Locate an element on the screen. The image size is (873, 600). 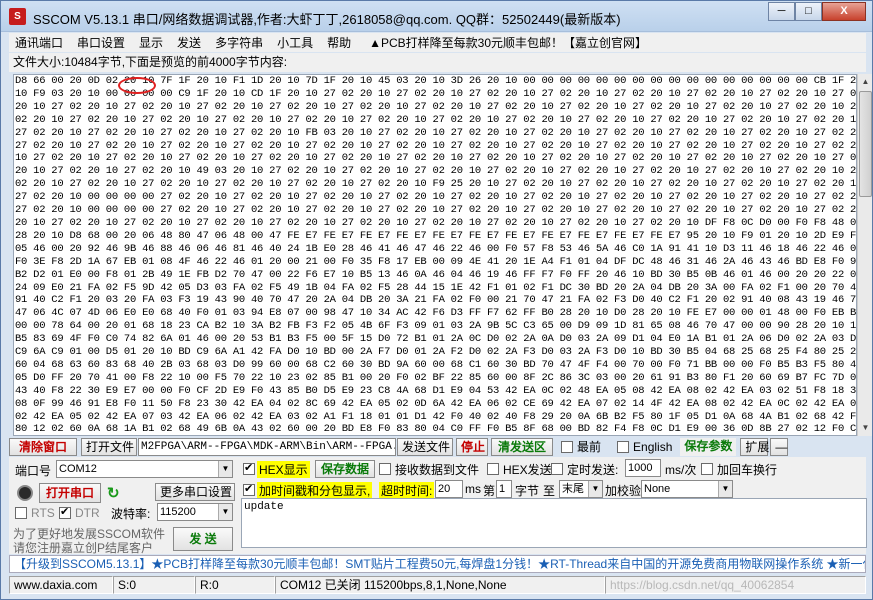
hex-display-label: HEX显示 is located at coordinates (283, 469).